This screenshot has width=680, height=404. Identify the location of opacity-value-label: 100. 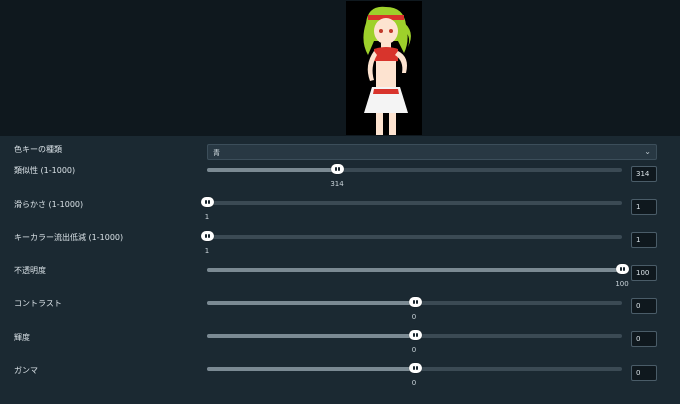
(622, 284).